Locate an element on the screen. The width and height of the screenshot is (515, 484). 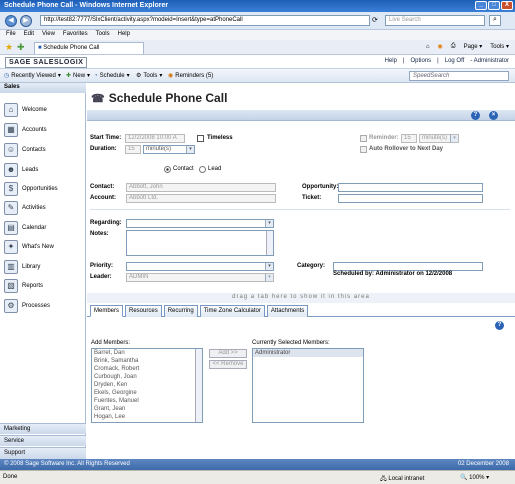
menu-tools: Tools is located at coordinates (103, 35).